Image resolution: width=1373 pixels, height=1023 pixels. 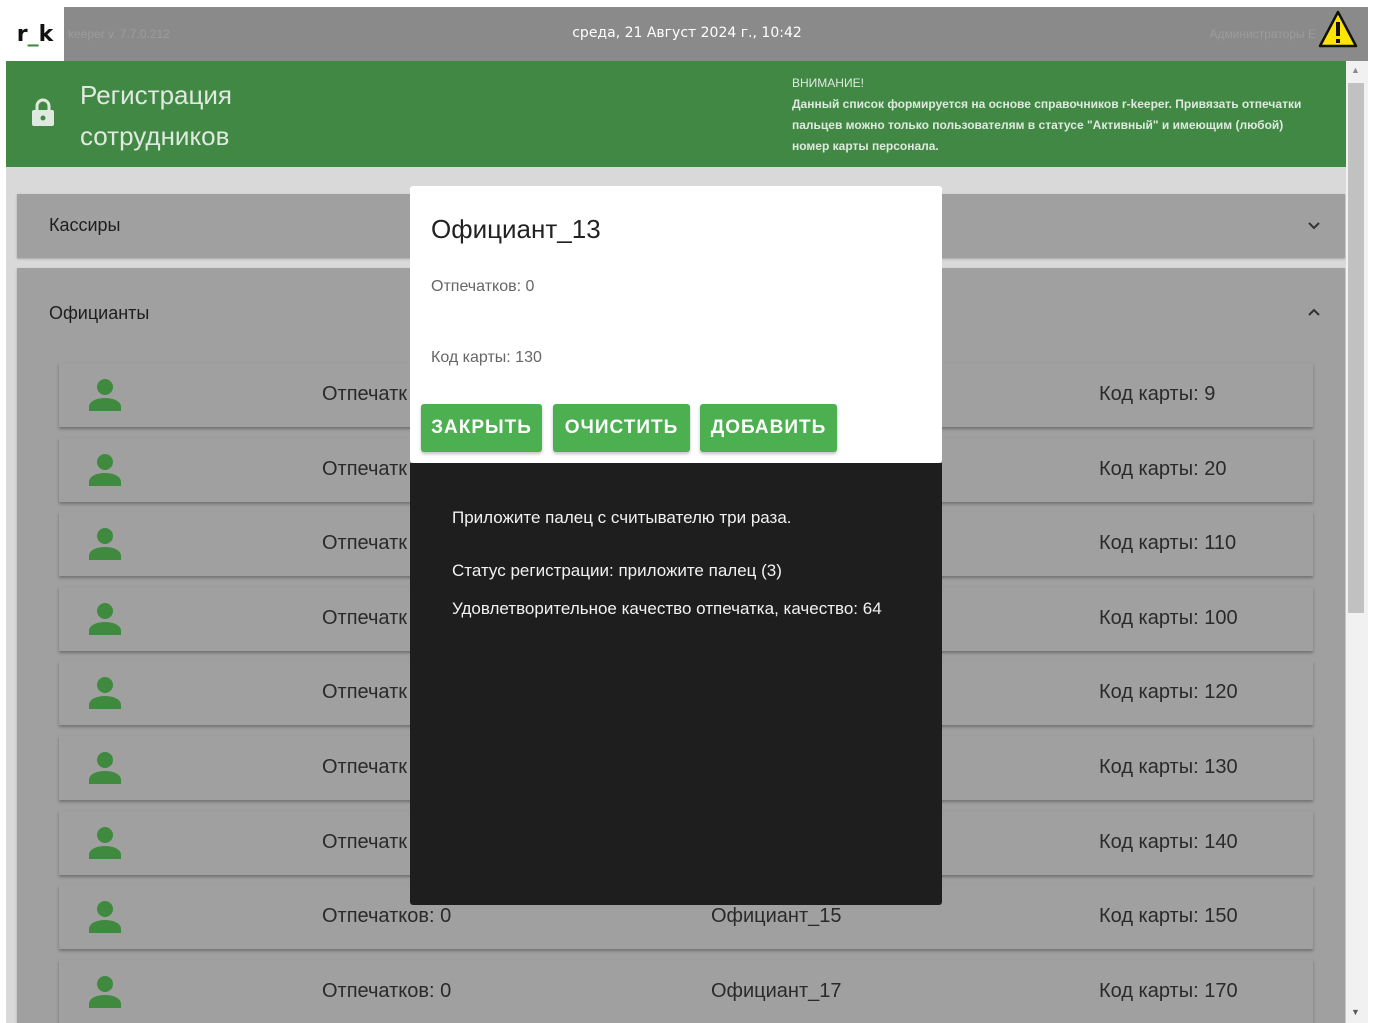 I want to click on warning-triangle-icon, so click(x=1338, y=29).